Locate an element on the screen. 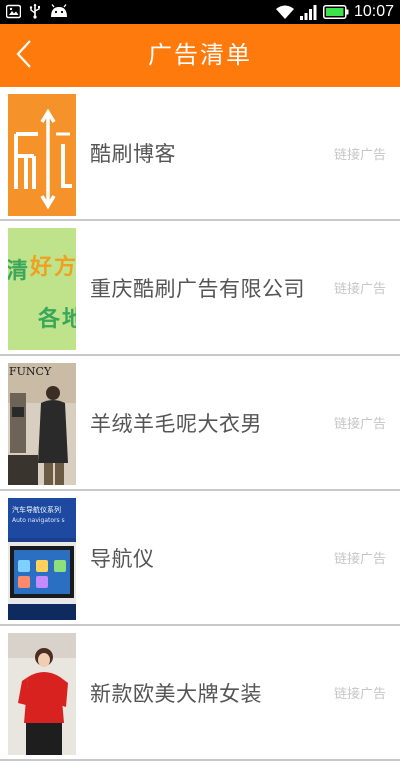  signal-icon is located at coordinates (308, 12).